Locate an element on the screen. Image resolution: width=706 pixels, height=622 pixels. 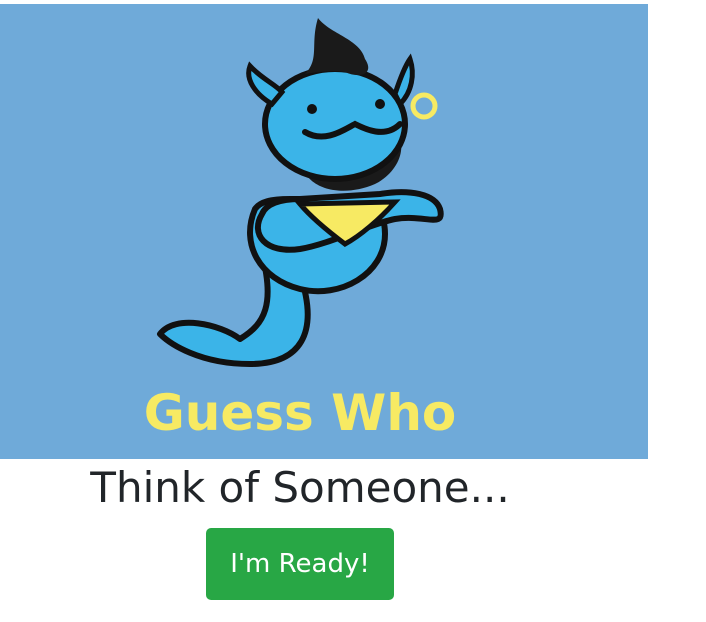
brand-title: Guess Who is located at coordinates (300, 413).